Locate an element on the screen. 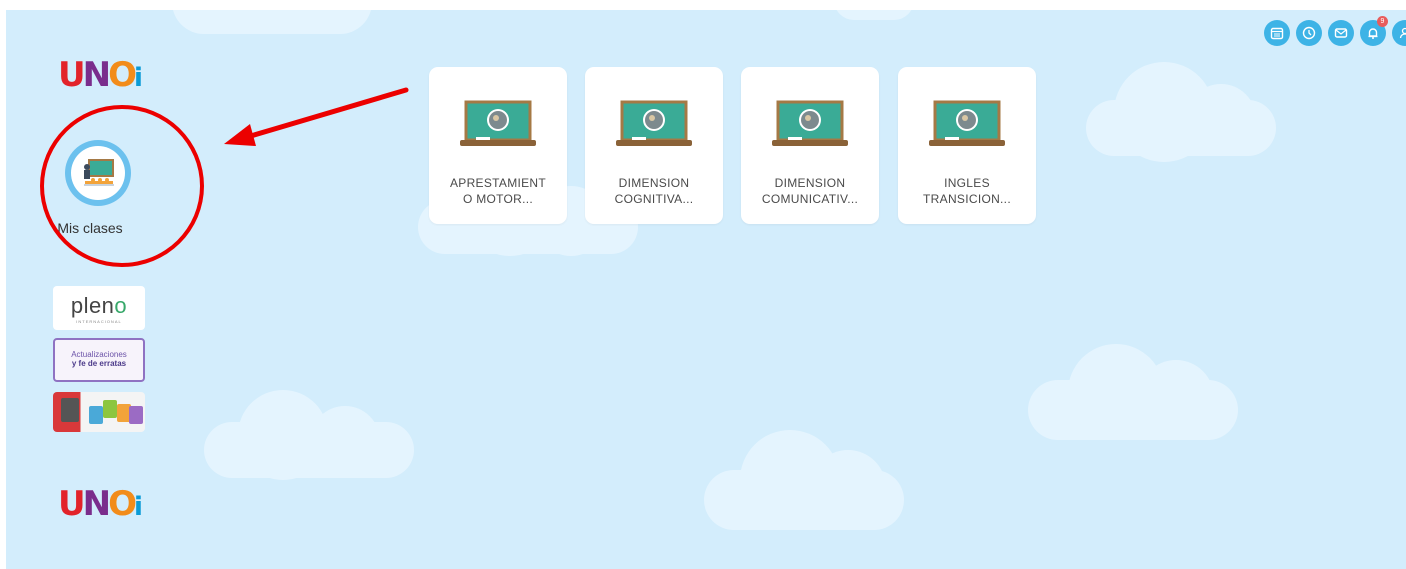 Image resolution: width=1406 pixels, height=569 pixels. user-button is located at coordinates (1399, 33).